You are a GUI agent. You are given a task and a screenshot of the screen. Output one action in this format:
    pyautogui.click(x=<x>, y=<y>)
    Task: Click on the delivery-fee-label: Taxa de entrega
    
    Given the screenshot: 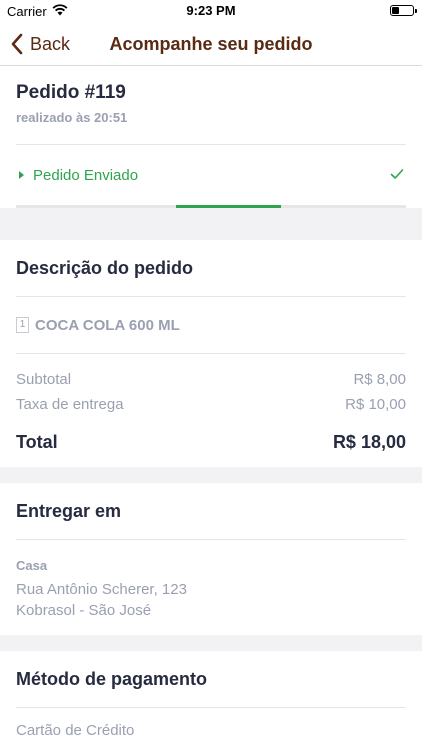 What is the action you would take?
    pyautogui.click(x=70, y=404)
    